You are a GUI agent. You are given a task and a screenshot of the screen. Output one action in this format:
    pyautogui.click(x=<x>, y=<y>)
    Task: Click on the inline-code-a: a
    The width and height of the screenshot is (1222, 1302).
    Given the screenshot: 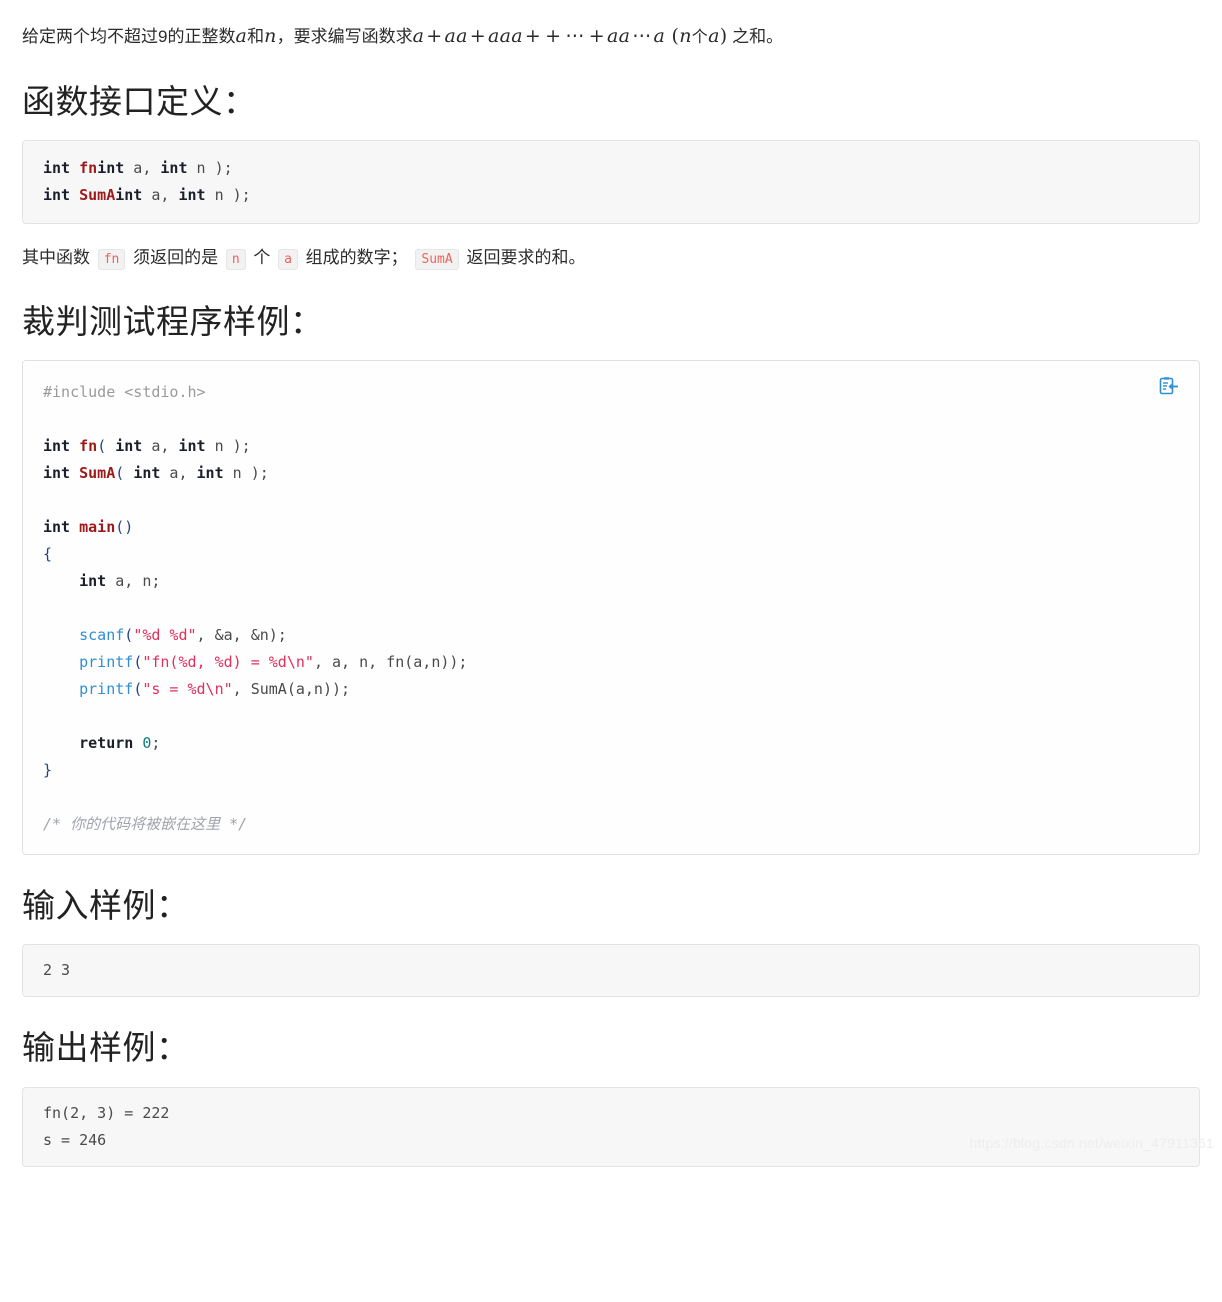 What is the action you would take?
    pyautogui.click(x=288, y=259)
    